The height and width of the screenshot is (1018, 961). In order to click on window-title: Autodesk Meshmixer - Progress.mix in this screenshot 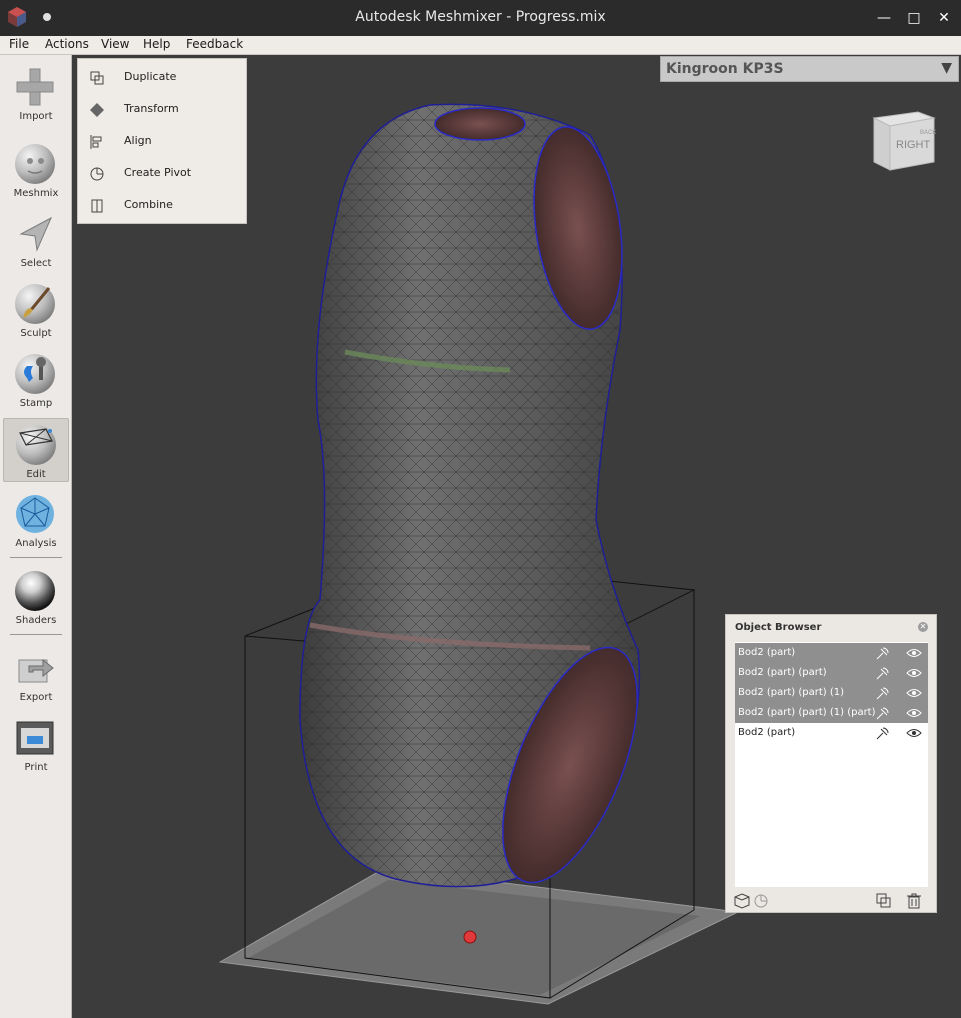, I will do `click(480, 17)`.